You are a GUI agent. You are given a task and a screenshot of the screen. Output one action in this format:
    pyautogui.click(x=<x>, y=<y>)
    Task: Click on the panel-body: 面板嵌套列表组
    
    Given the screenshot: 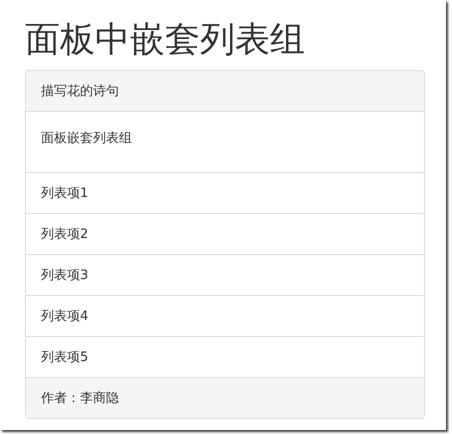 What is the action you would take?
    pyautogui.click(x=86, y=139)
    